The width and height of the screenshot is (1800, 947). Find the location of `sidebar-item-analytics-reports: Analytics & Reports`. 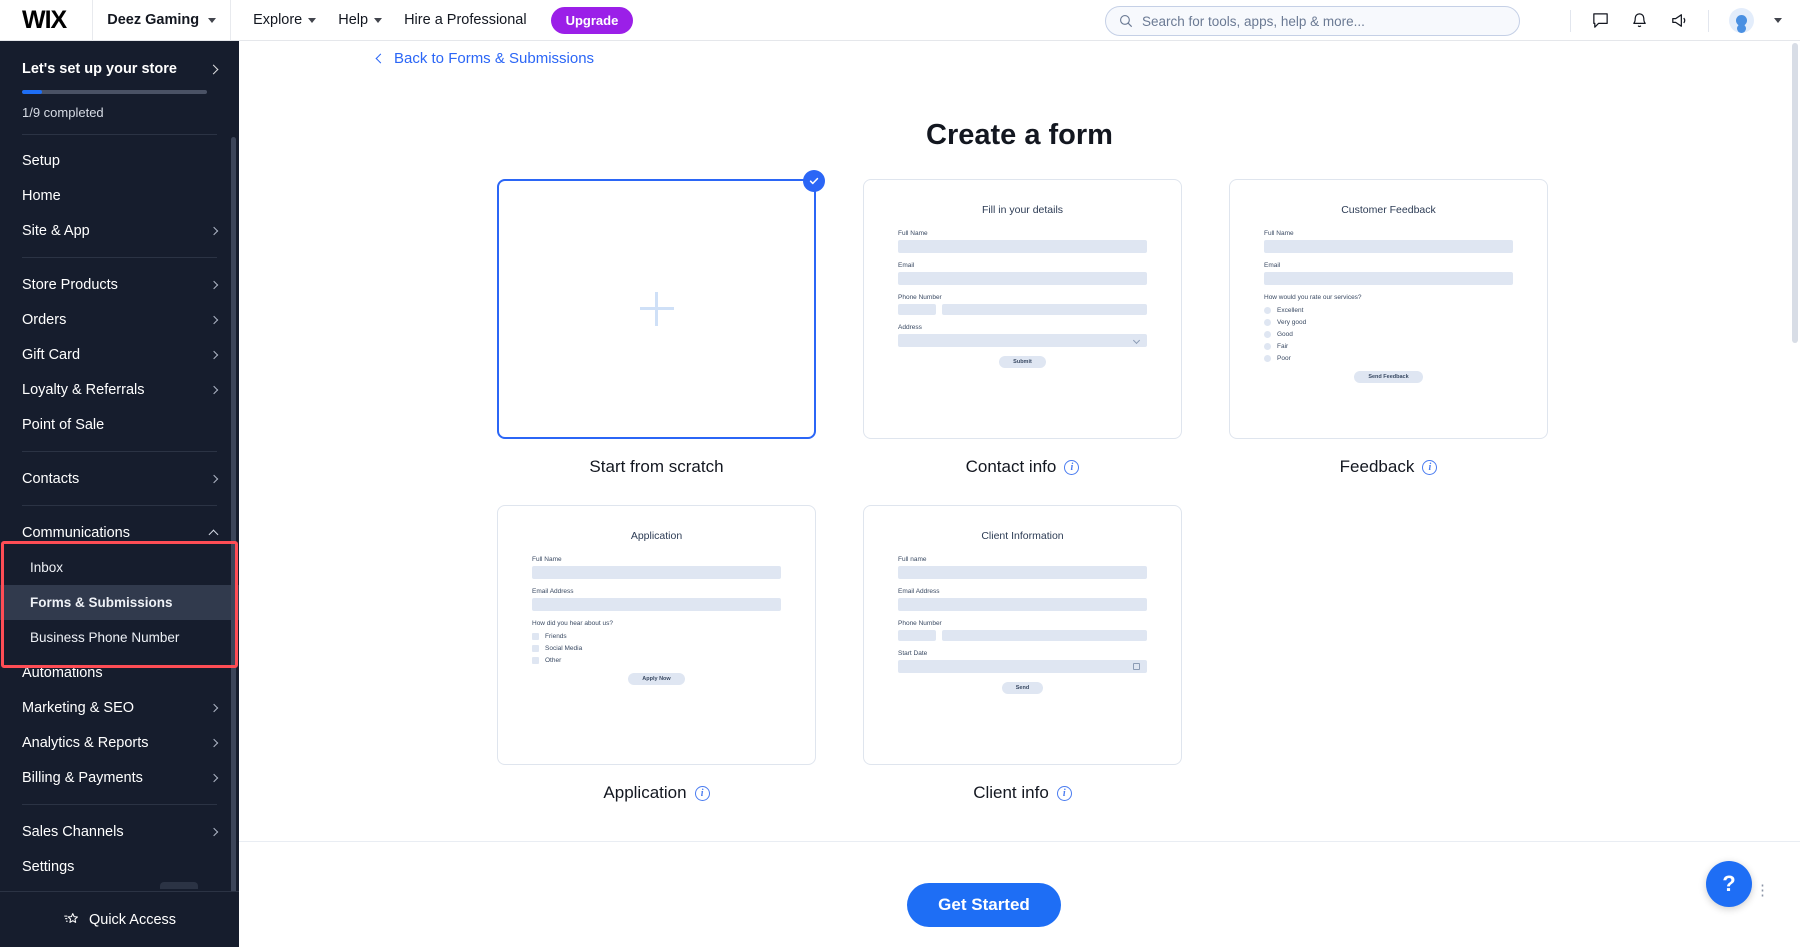

sidebar-item-analytics-reports: Analytics & Reports is located at coordinates (119, 742).